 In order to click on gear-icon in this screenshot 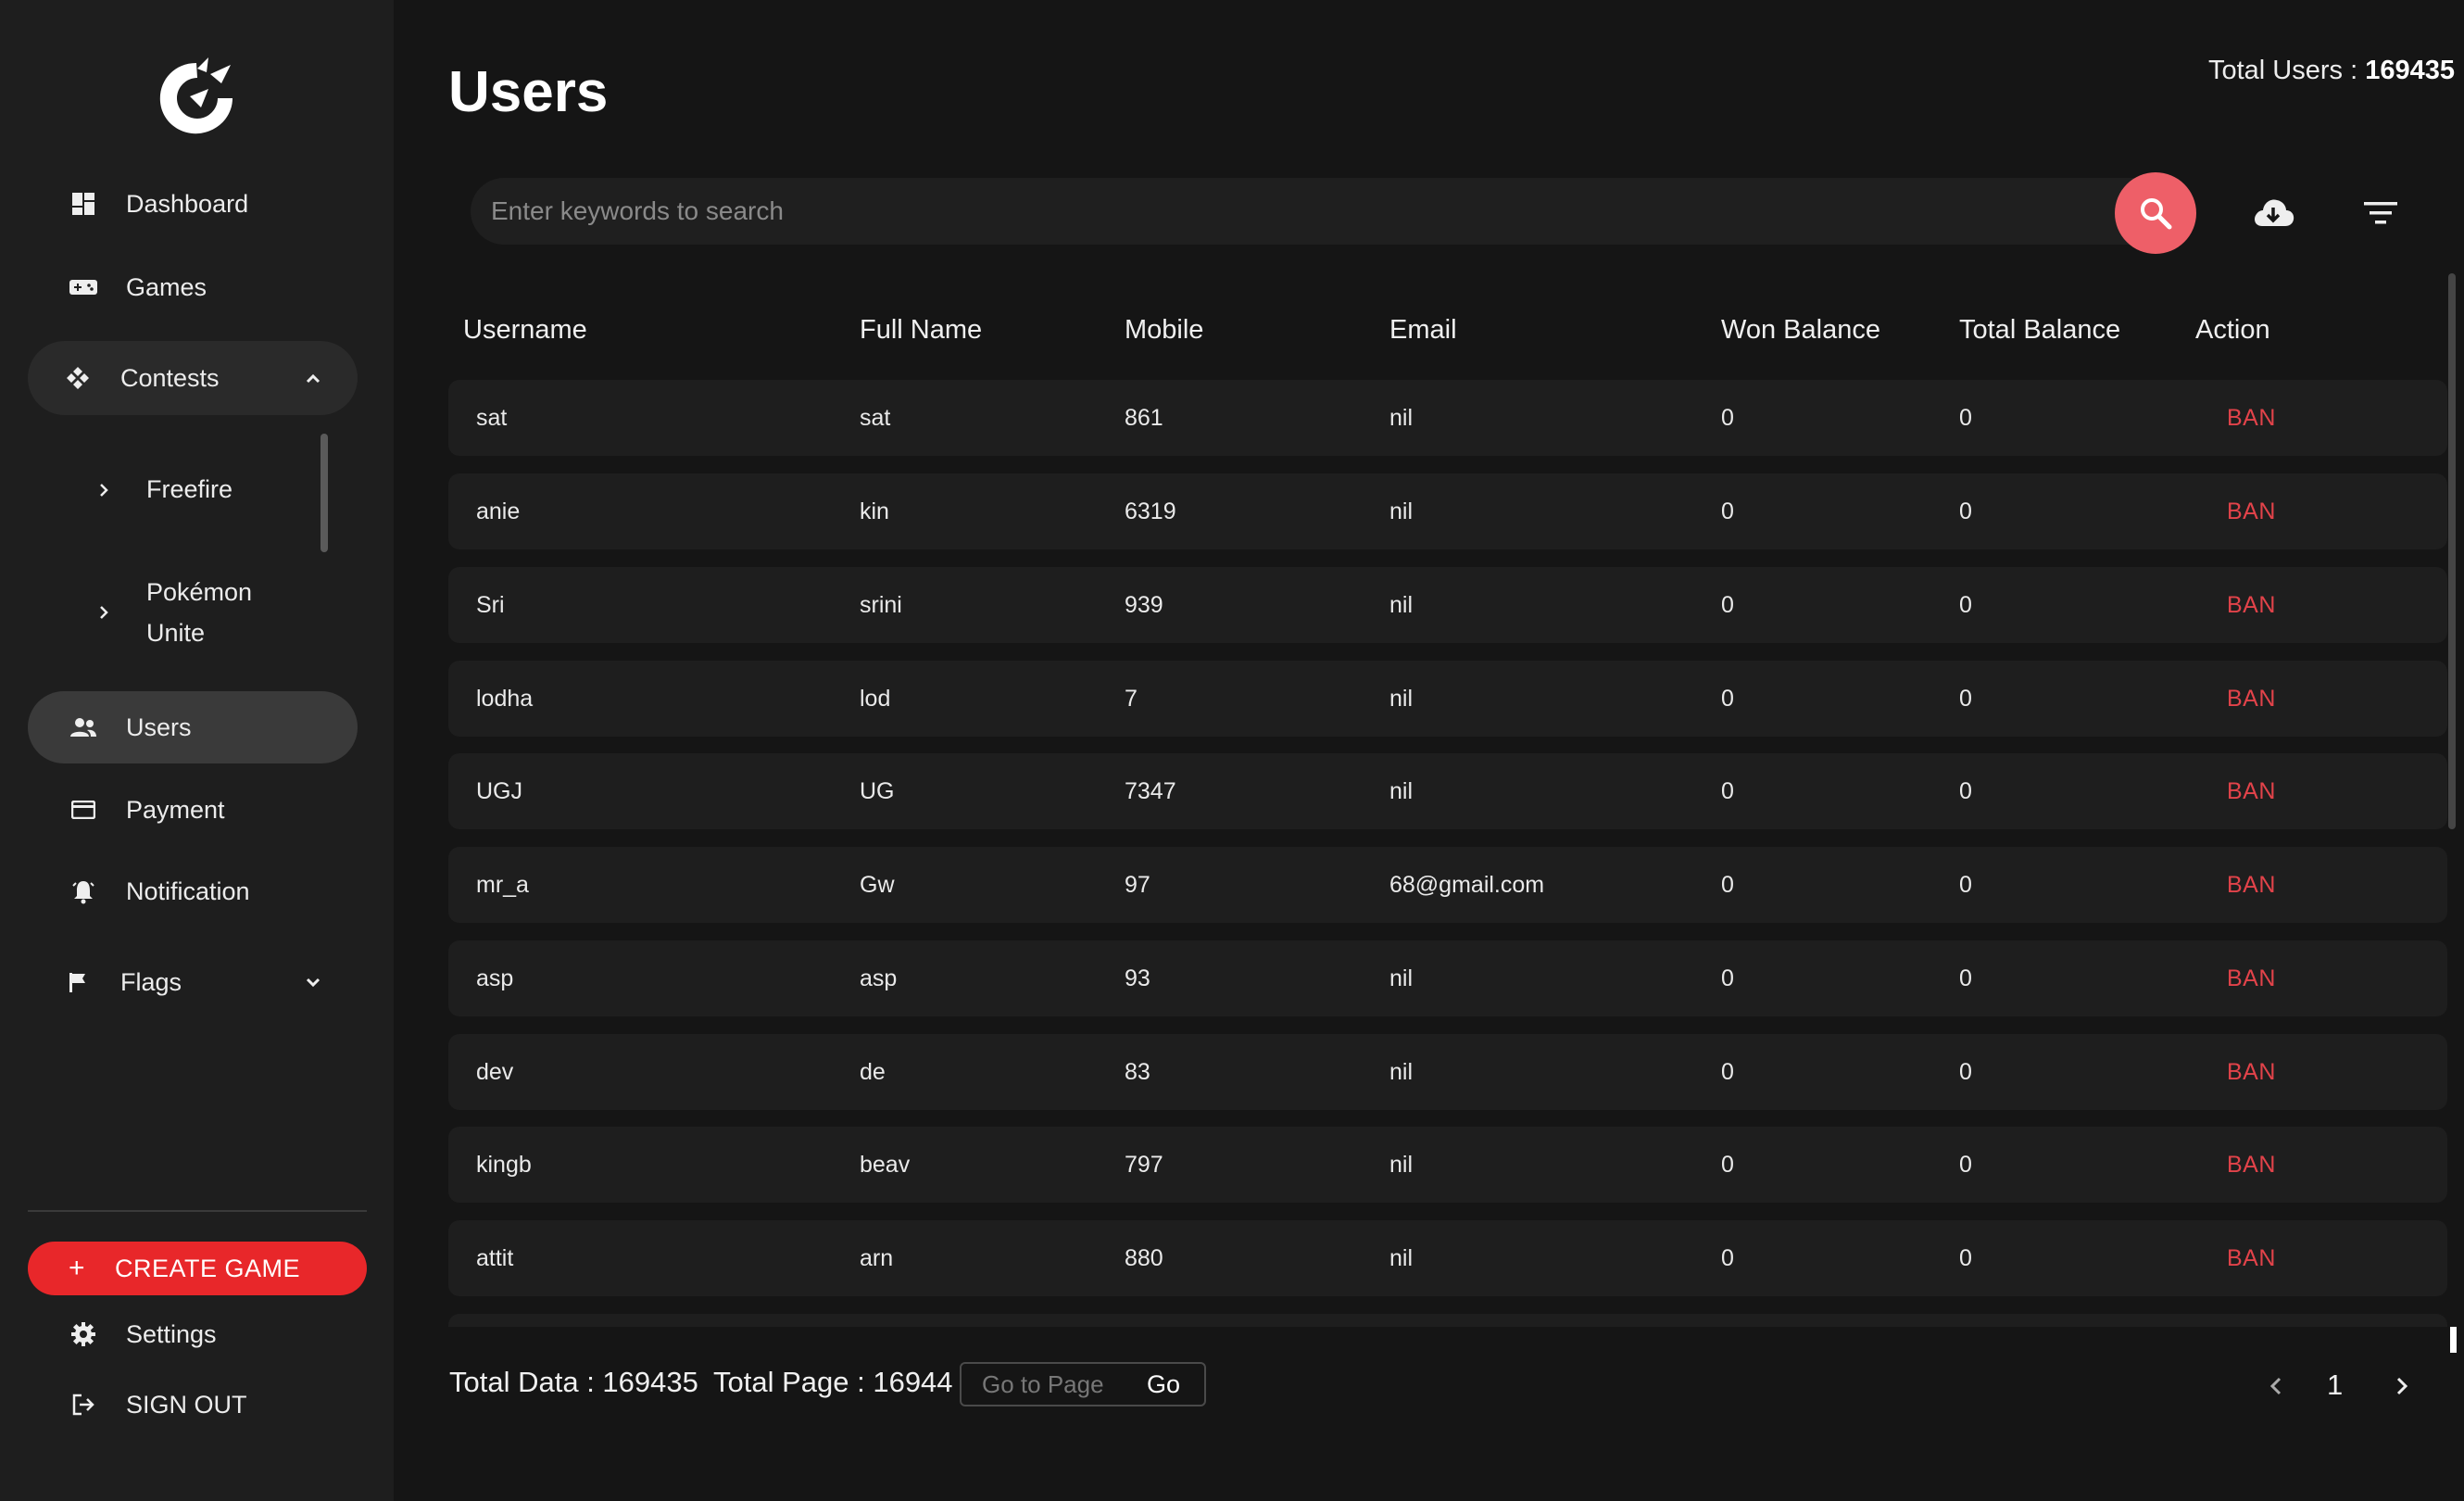, I will do `click(83, 1334)`.